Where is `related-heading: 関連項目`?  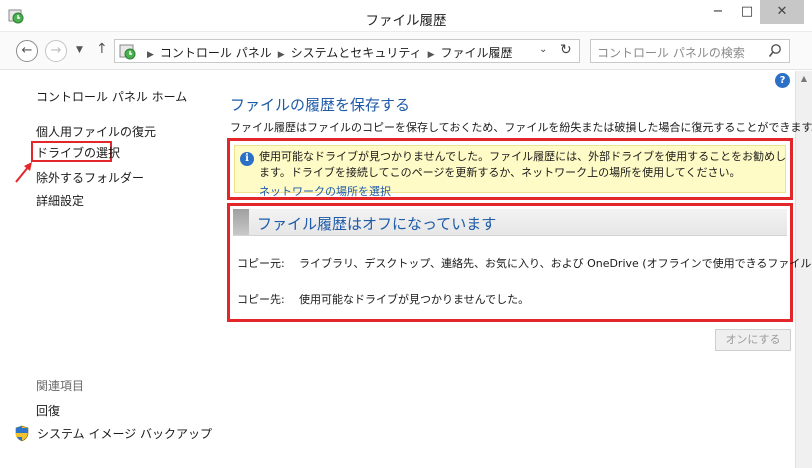 related-heading: 関連項目 is located at coordinates (60, 386).